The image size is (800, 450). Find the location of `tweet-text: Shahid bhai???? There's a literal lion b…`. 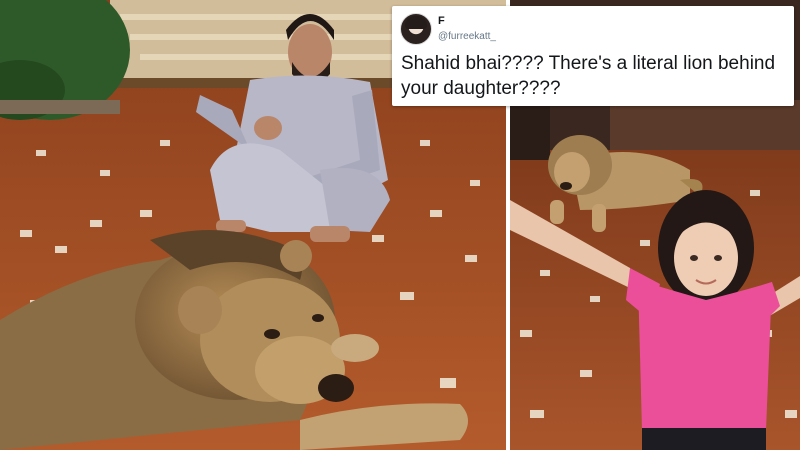

tweet-text: Shahid bhai???? There's a literal lion b… is located at coordinates (588, 76).